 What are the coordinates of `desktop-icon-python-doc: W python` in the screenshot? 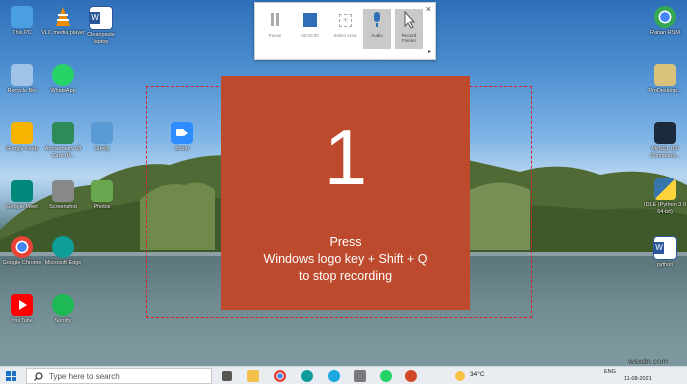 It's located at (665, 252).